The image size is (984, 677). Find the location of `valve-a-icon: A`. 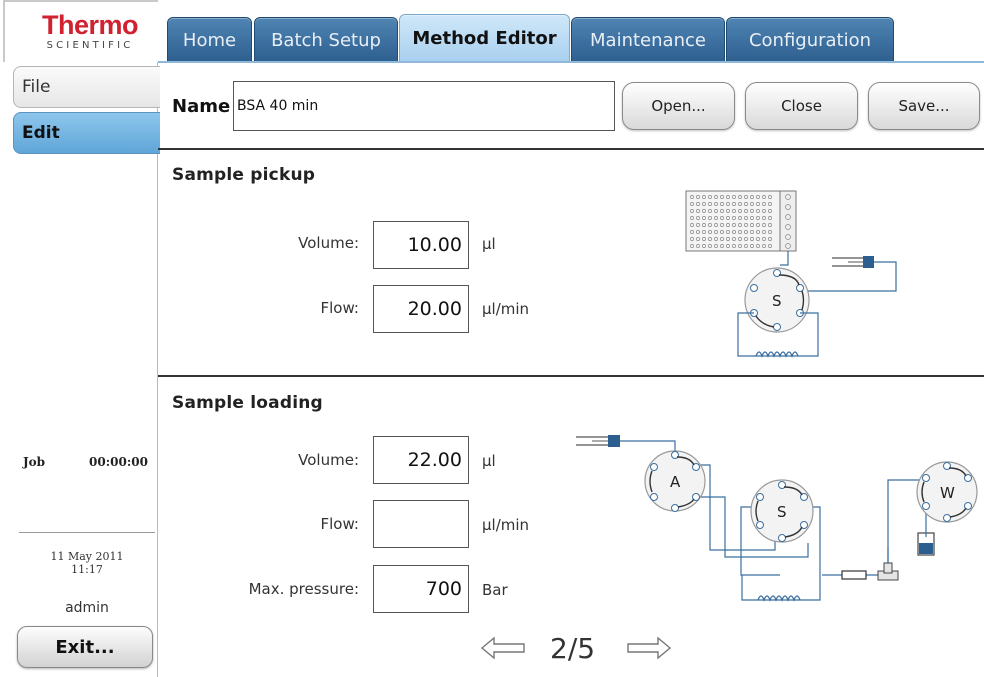

valve-a-icon: A is located at coordinates (675, 481).